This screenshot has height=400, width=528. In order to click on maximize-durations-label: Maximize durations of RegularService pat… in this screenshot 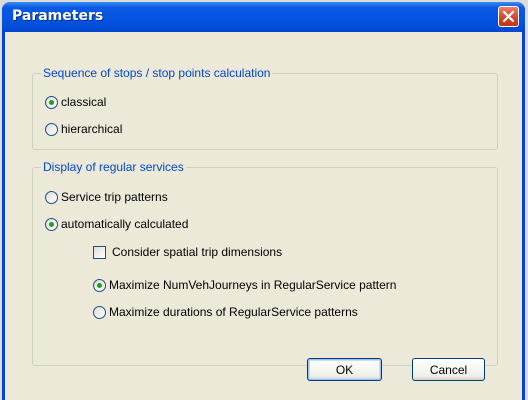, I will do `click(233, 312)`.